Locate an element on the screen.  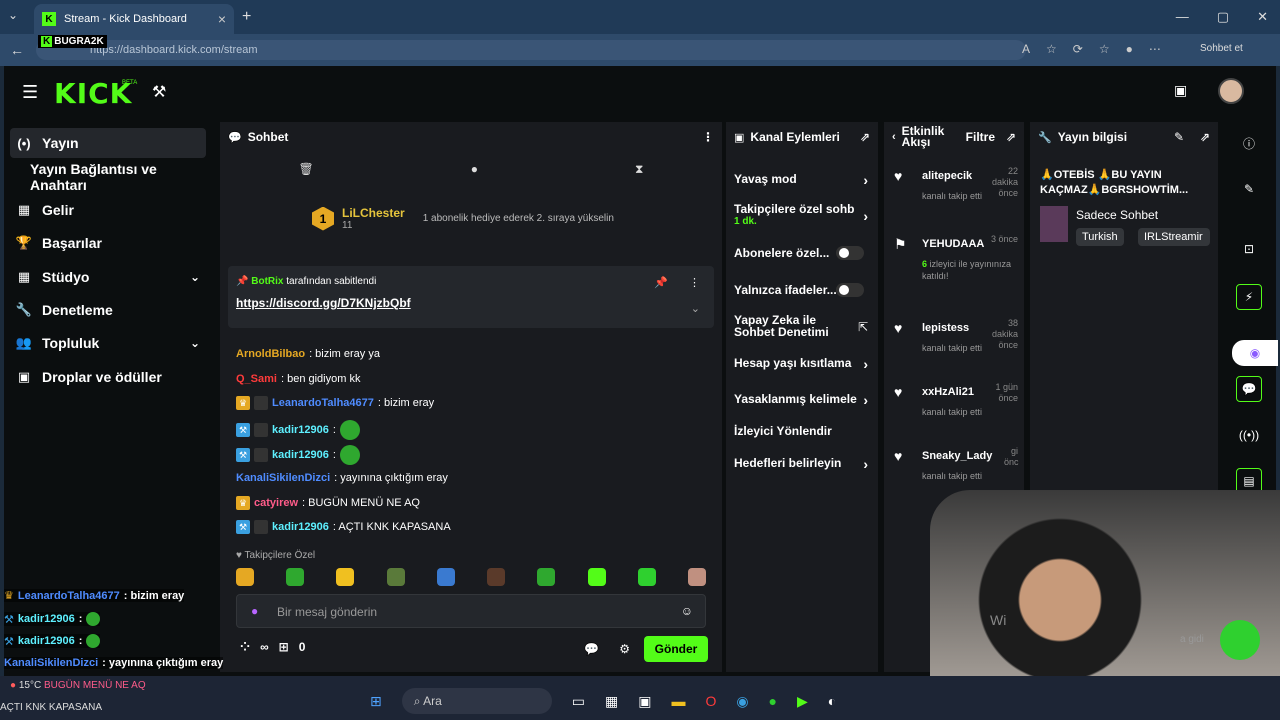
event-user: Sneaky_Lady is located at coordinates (962, 456).